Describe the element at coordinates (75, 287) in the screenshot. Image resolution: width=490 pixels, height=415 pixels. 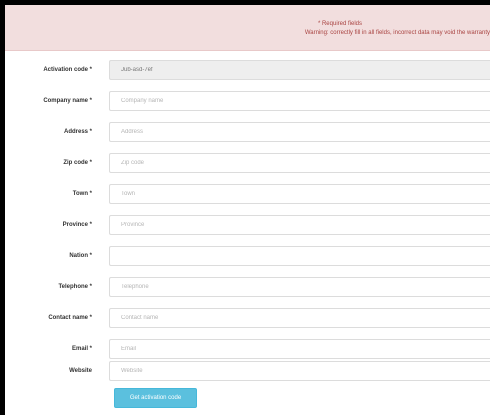
I see `telephone-label: Telephone *` at that location.